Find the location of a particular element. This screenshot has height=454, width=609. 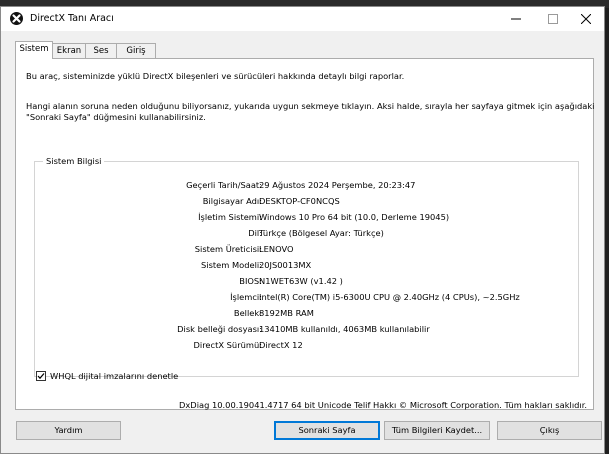

tab-ekran-label: Ekran is located at coordinates (69, 51).